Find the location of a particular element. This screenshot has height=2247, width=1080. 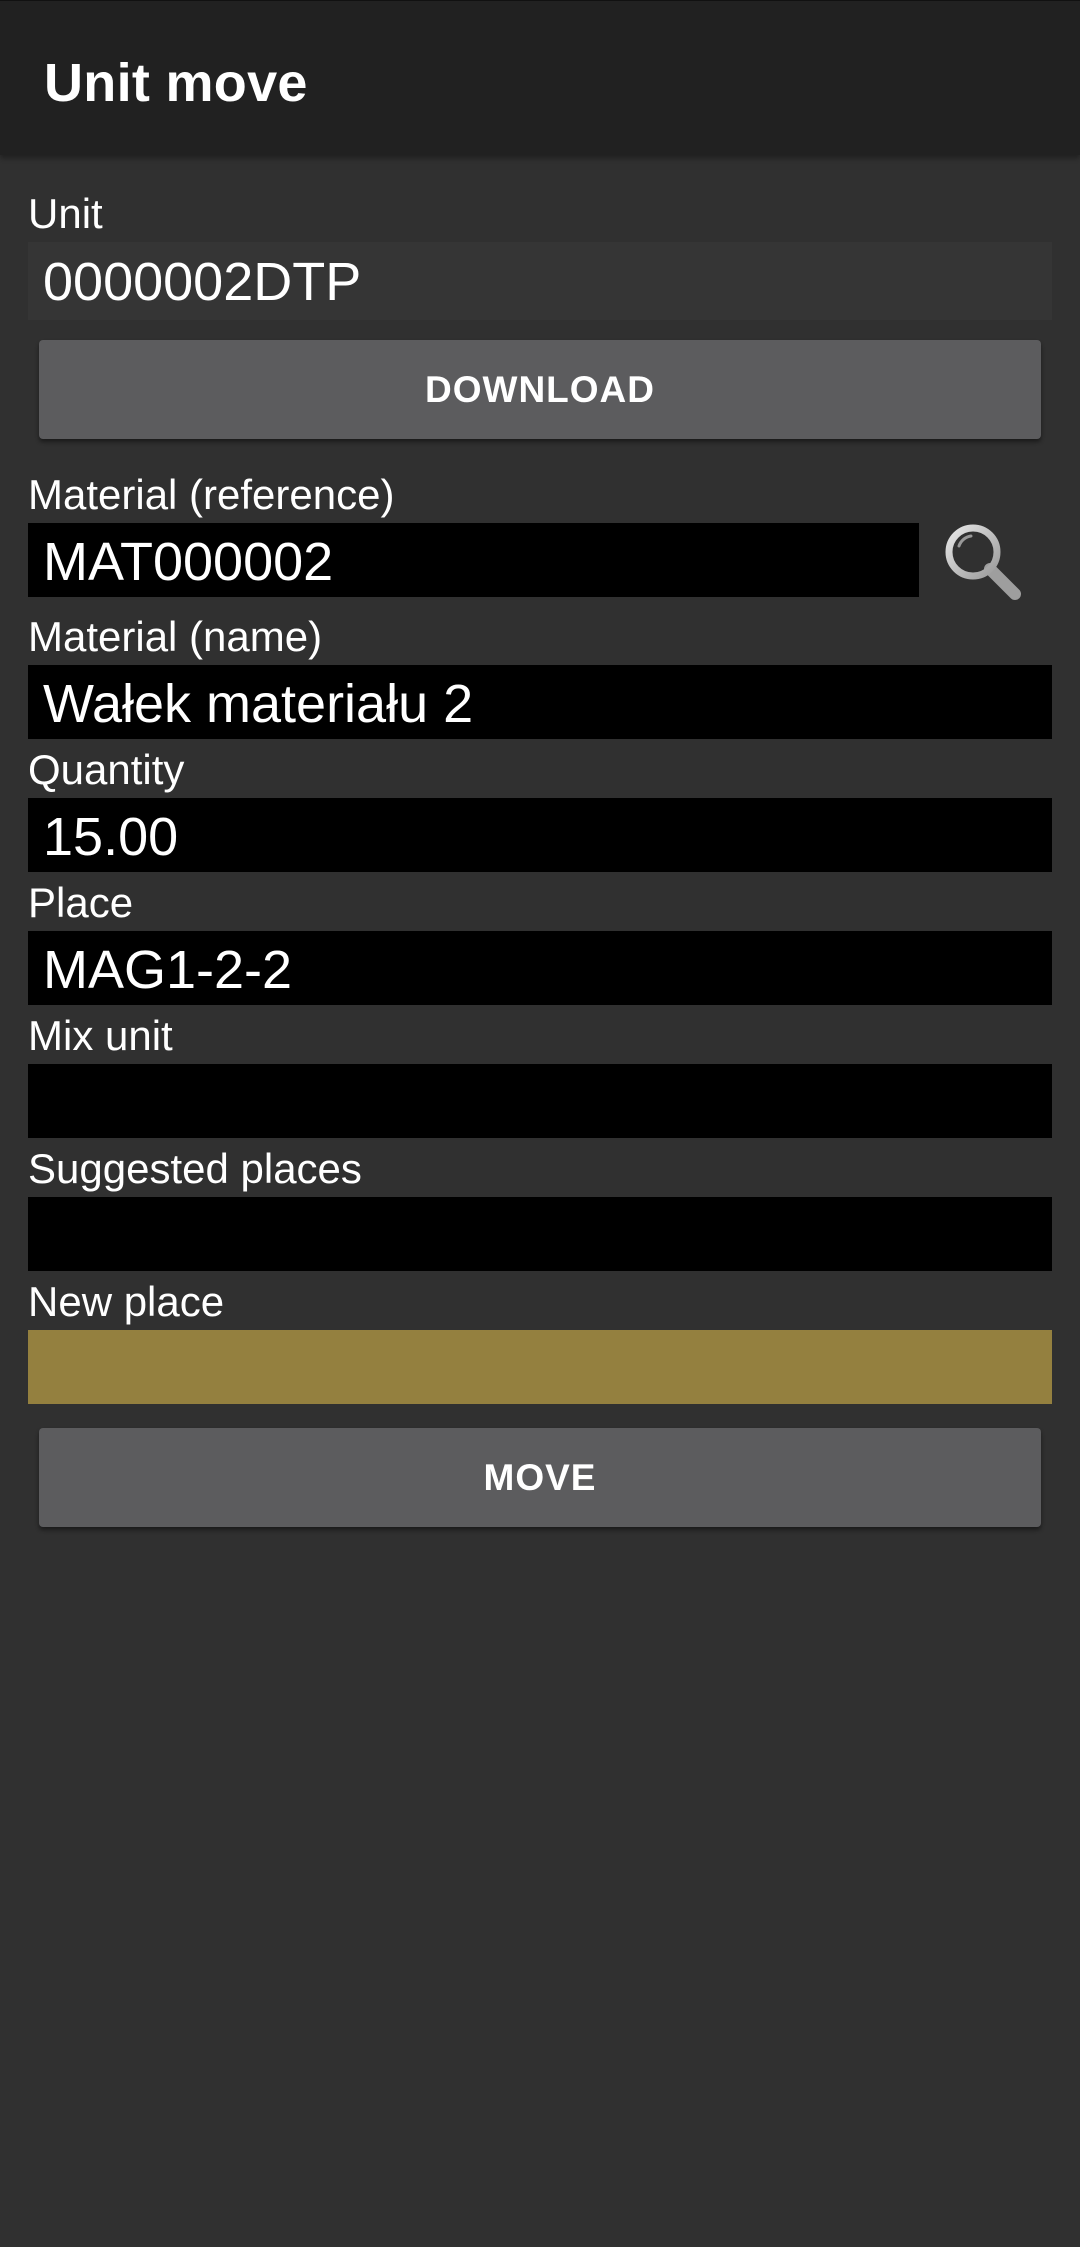

unit-label: Unit is located at coordinates (65, 213).